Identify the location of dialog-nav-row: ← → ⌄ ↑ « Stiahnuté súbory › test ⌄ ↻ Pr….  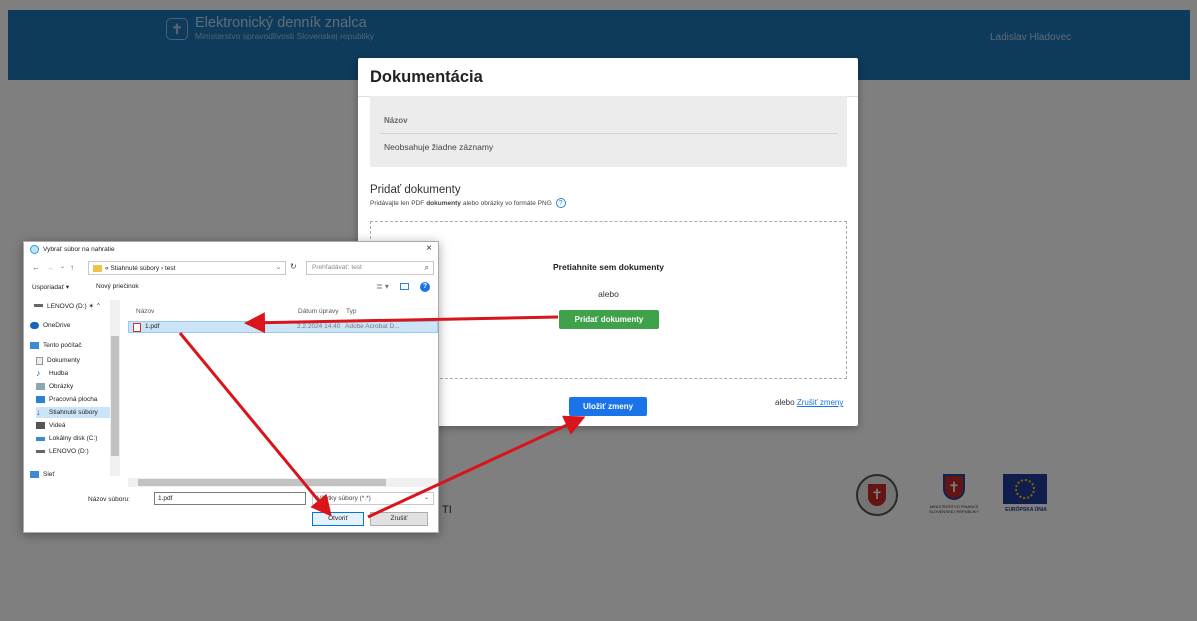
(231, 268).